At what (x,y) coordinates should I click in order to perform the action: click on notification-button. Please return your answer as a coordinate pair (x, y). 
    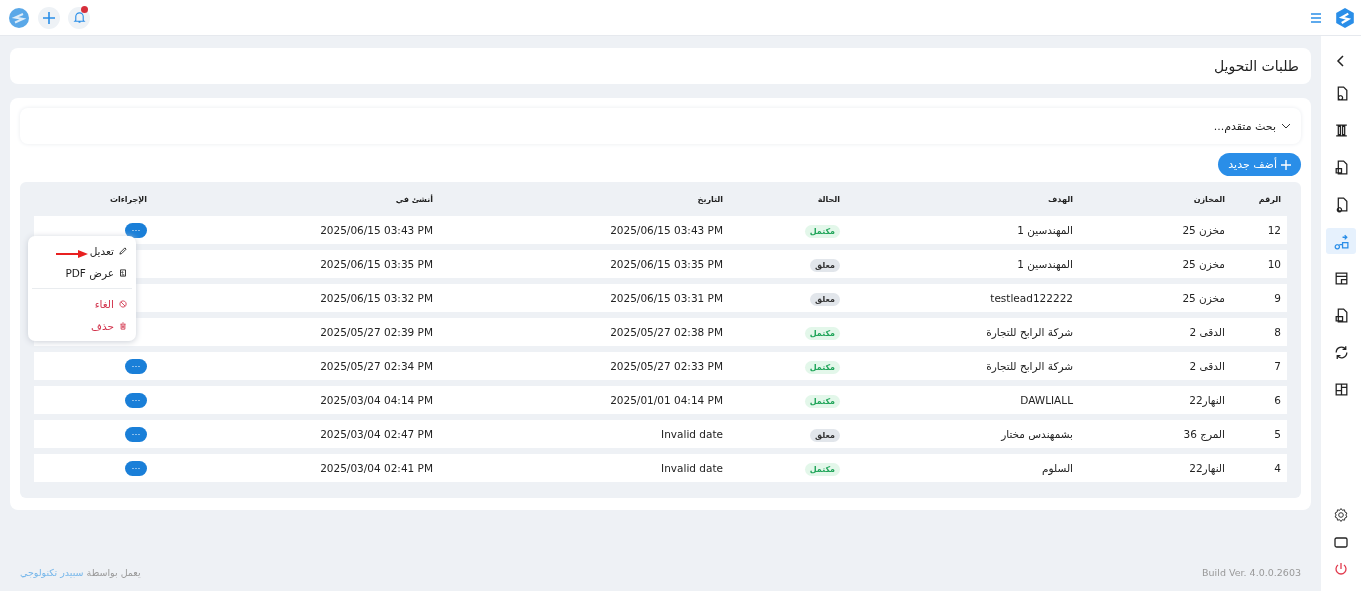
    Looking at the image, I should click on (79, 17).